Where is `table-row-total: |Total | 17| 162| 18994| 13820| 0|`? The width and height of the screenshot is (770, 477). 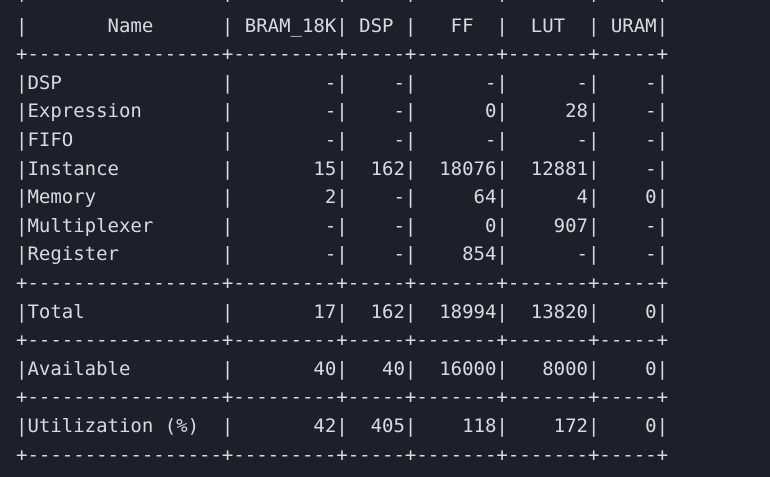
table-row-total: |Total | 17| 162| 18994| 13820| 0| is located at coordinates (342, 311).